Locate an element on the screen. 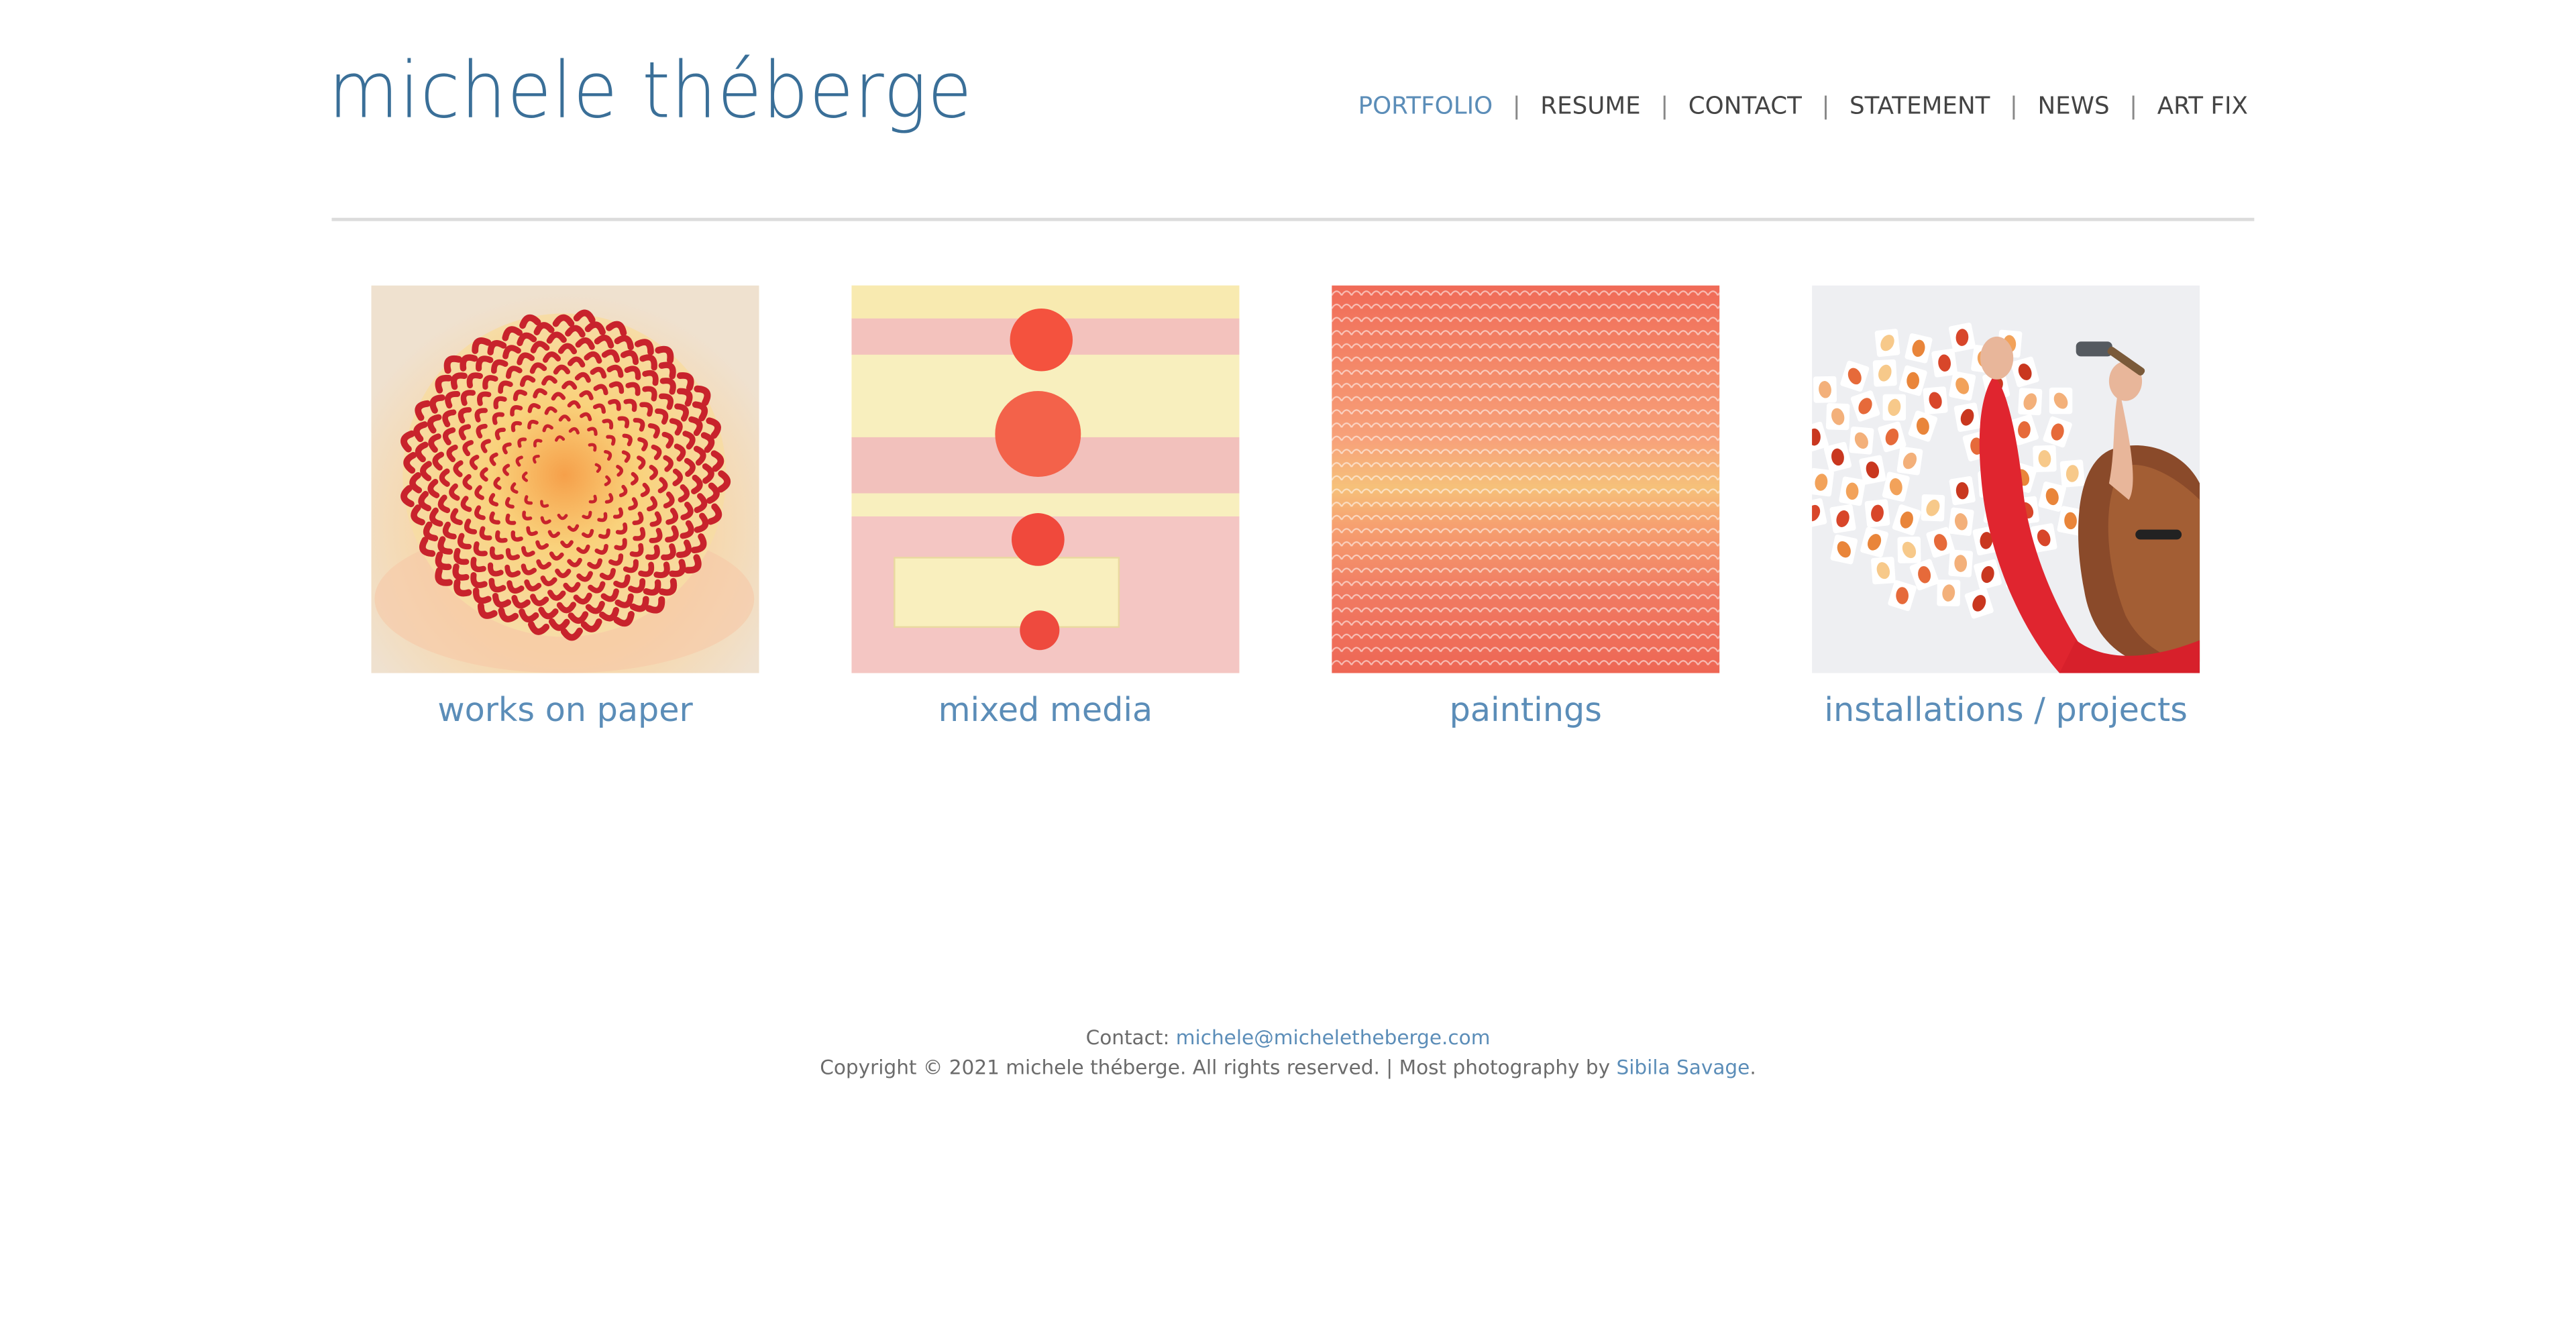  footer-contact-line: Contact: michele@micheletheberge.com is located at coordinates (1288, 1037).